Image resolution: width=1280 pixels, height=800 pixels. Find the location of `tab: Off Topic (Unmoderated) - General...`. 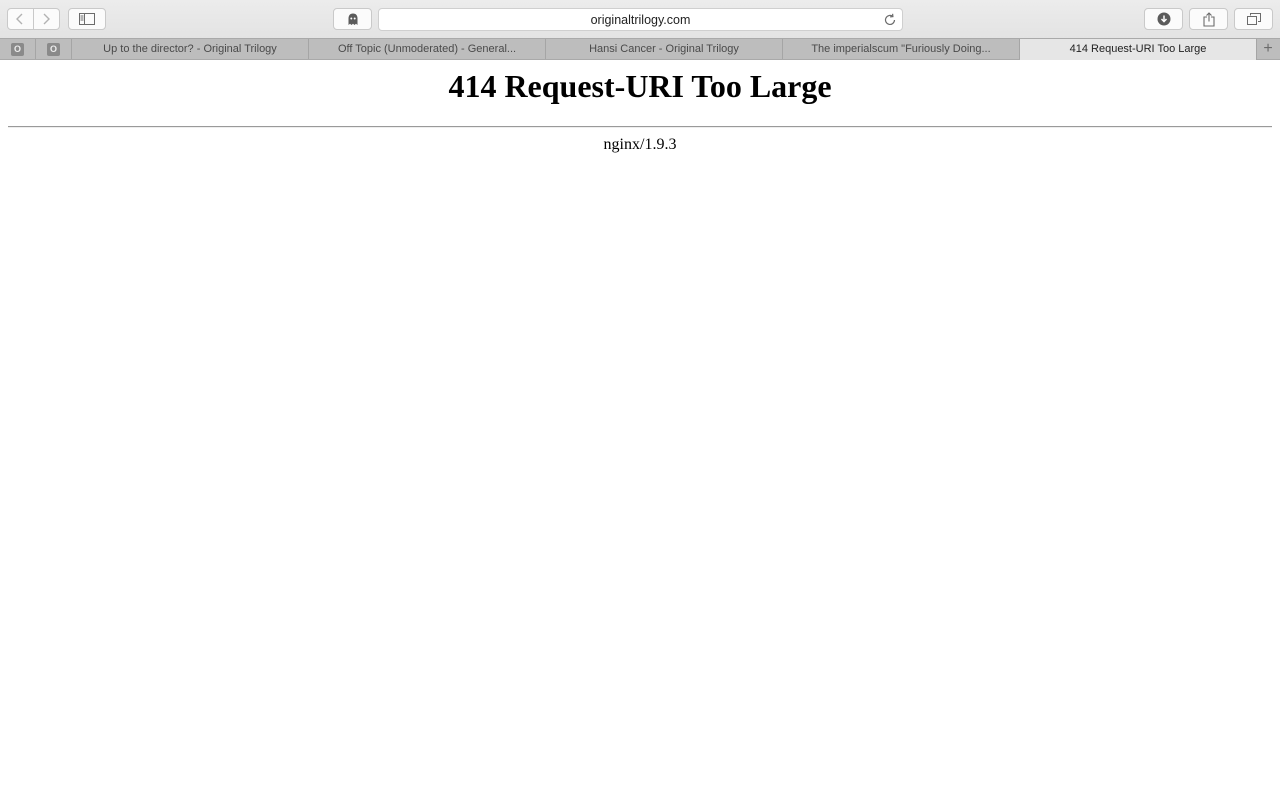

tab: Off Topic (Unmoderated) - General... is located at coordinates (427, 49).